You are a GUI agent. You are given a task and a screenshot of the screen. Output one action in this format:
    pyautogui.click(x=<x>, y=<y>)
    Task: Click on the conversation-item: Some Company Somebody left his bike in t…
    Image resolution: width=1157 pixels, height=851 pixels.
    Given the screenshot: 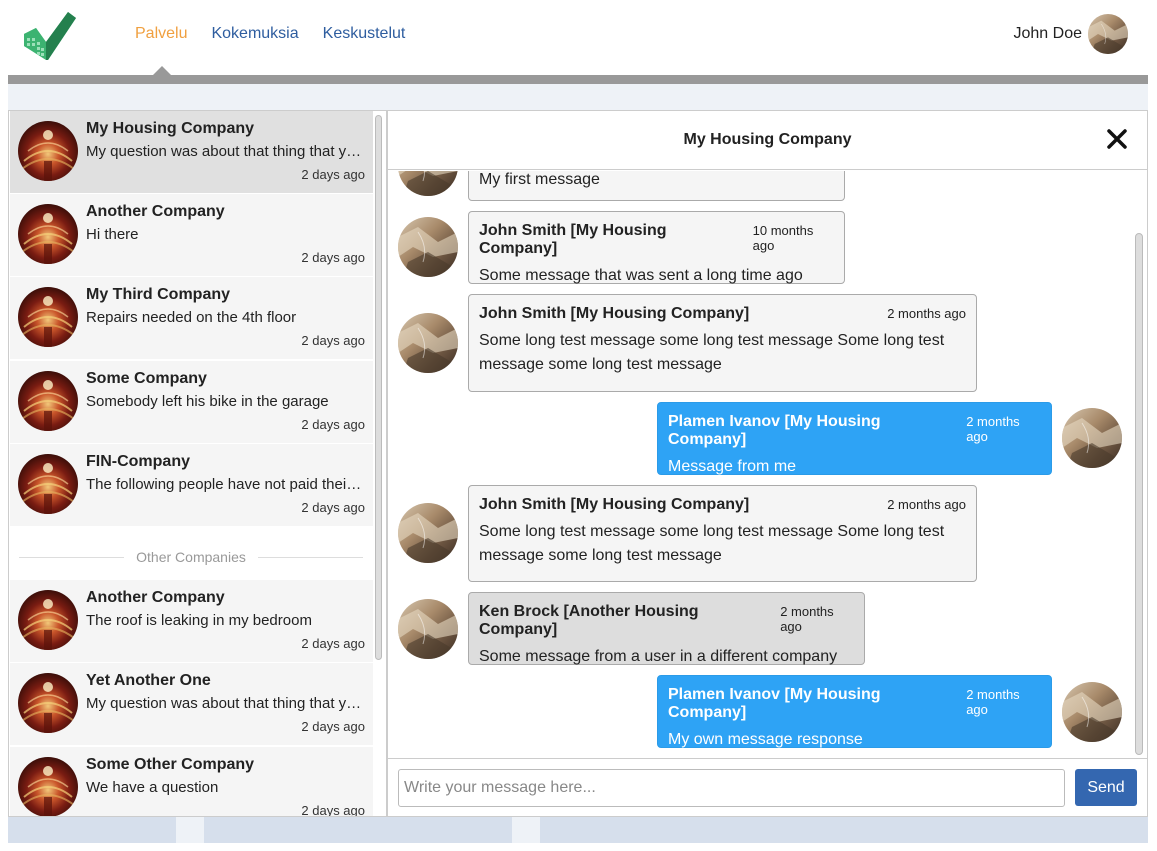 What is the action you would take?
    pyautogui.click(x=191, y=402)
    